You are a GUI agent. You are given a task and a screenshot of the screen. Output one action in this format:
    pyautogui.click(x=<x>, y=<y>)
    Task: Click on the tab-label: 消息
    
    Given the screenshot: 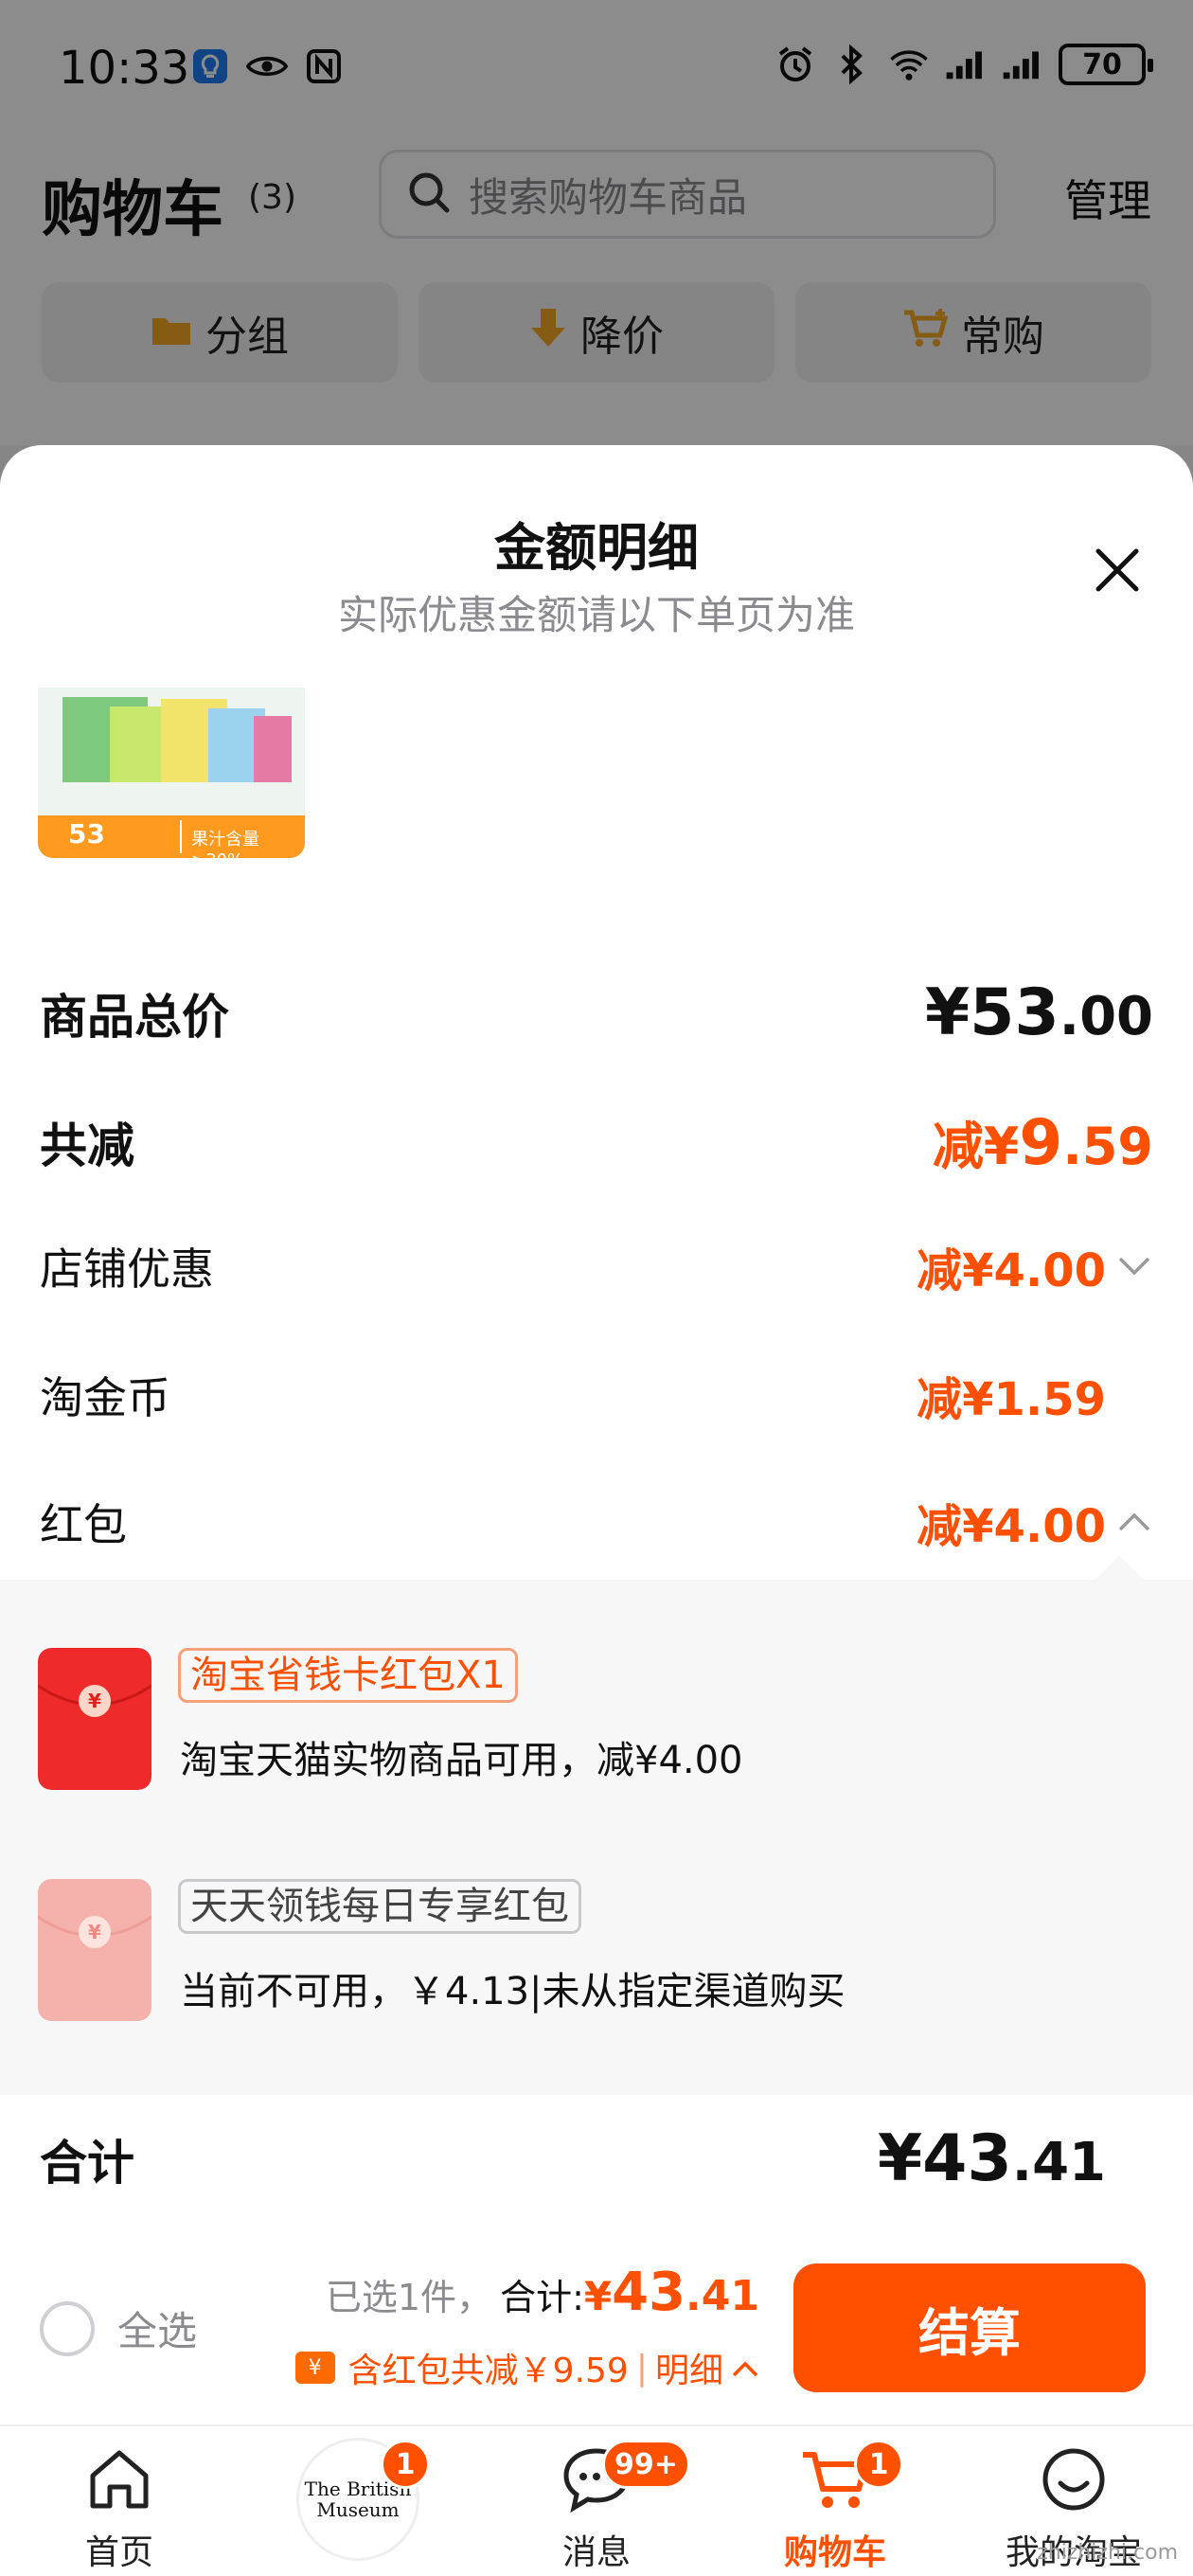 What is the action you would take?
    pyautogui.click(x=596, y=2552)
    